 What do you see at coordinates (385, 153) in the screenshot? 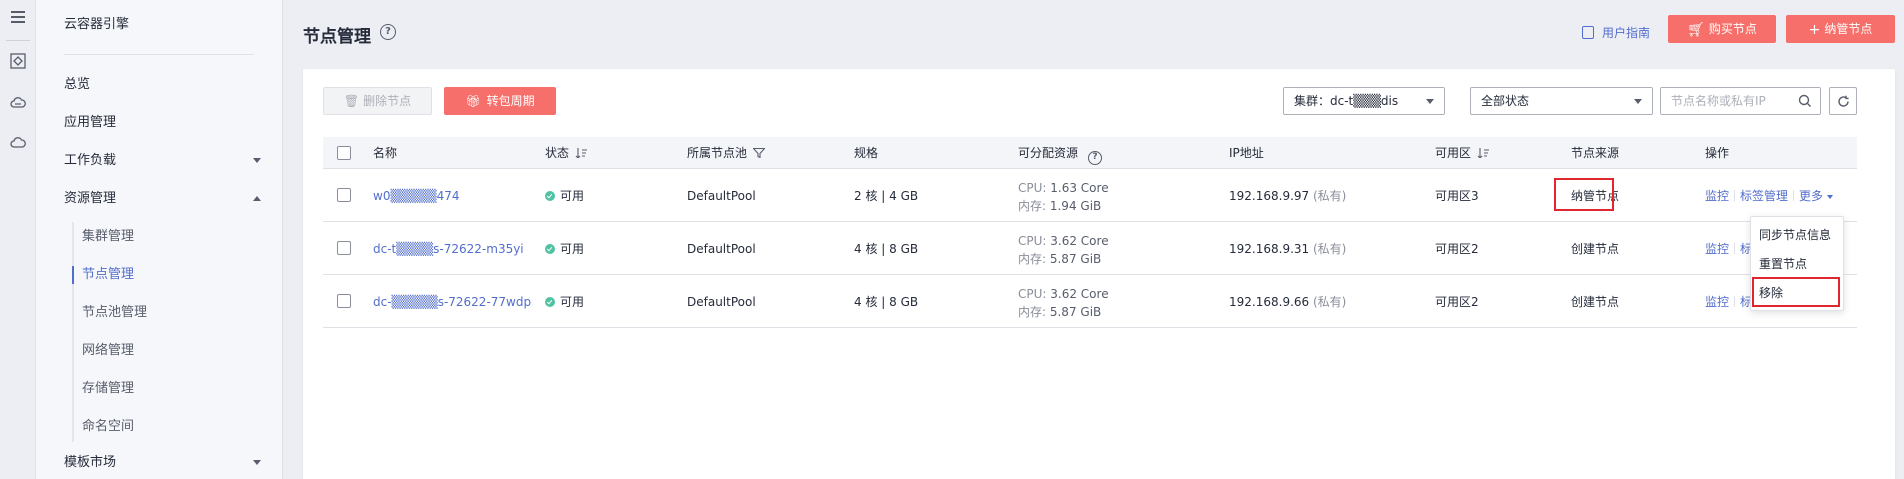
I see `col-name: 名称` at bounding box center [385, 153].